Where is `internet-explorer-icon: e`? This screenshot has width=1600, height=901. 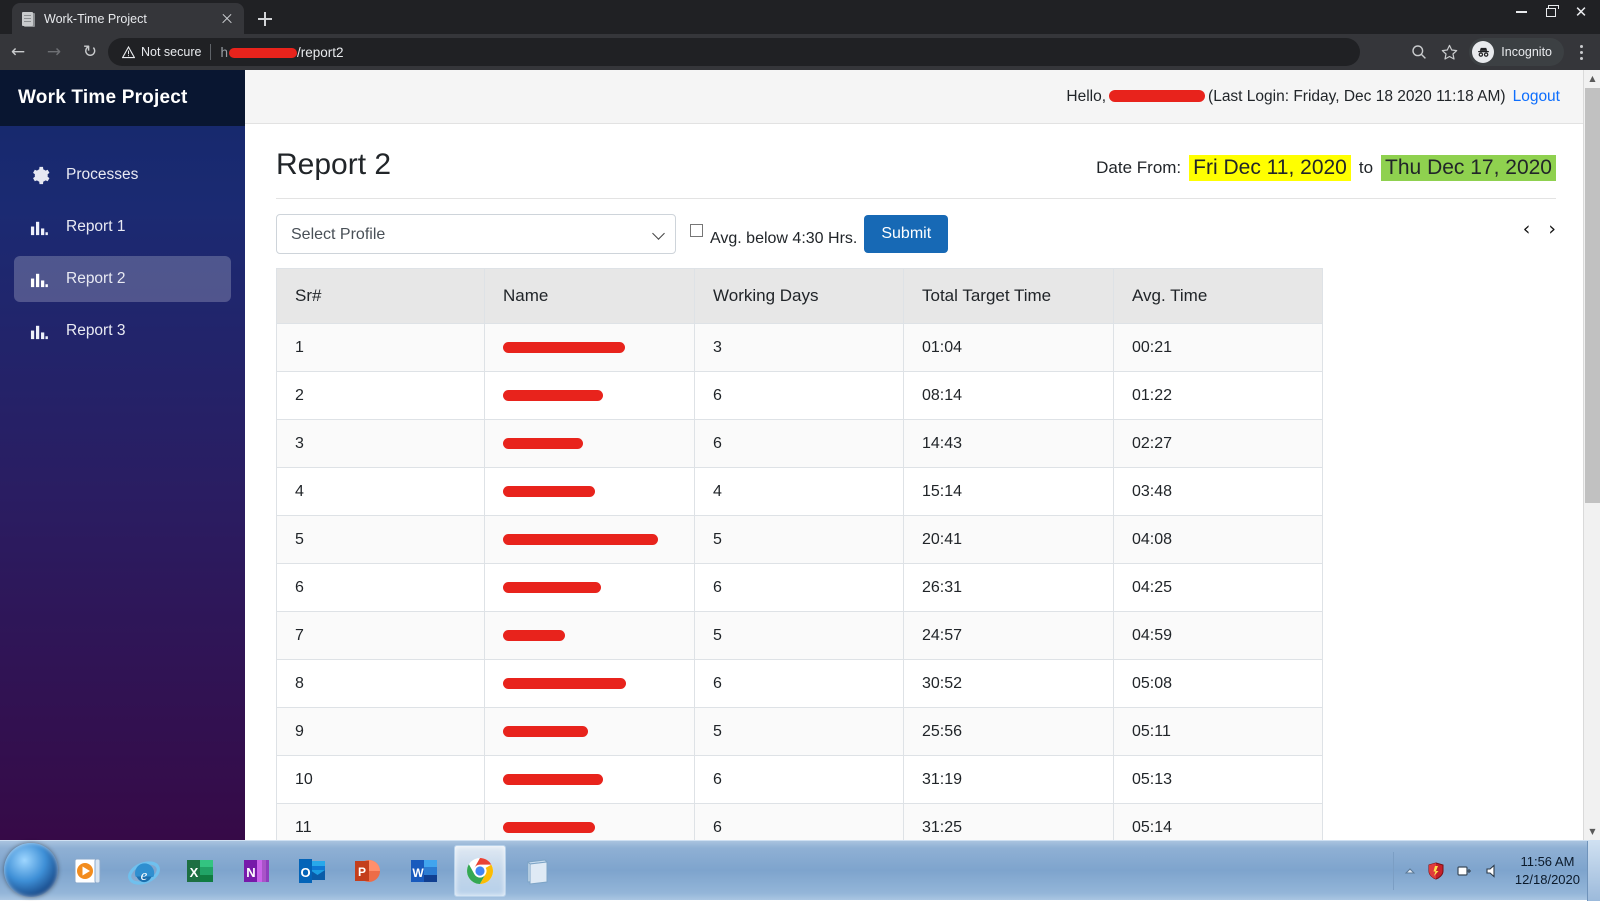
internet-explorer-icon: e is located at coordinates (144, 871).